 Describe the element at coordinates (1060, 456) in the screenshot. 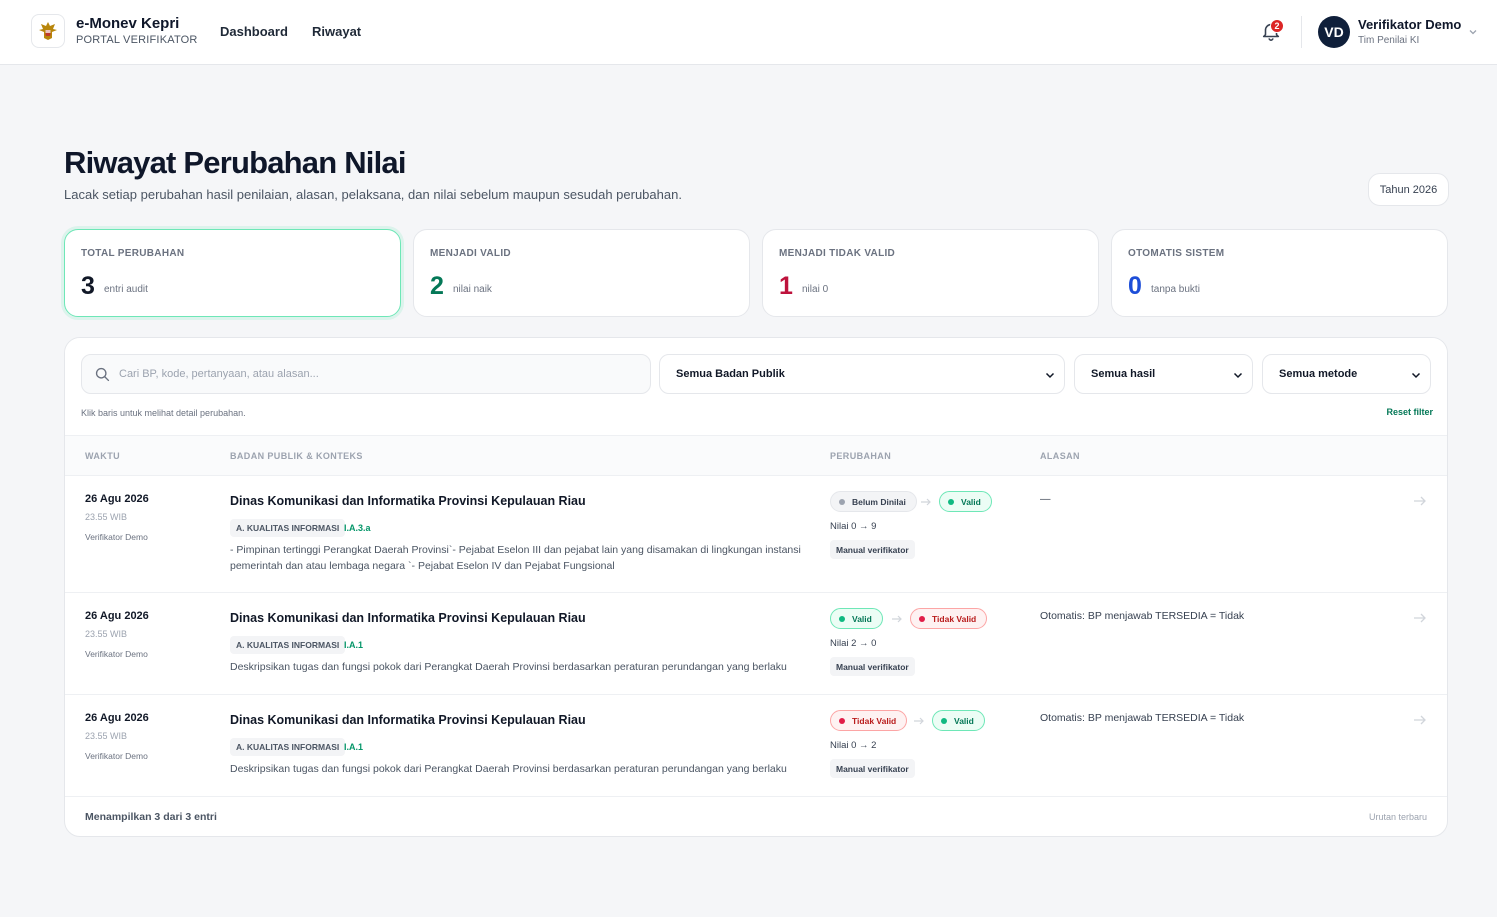

I see `column-header-alasan: ALASAN` at that location.